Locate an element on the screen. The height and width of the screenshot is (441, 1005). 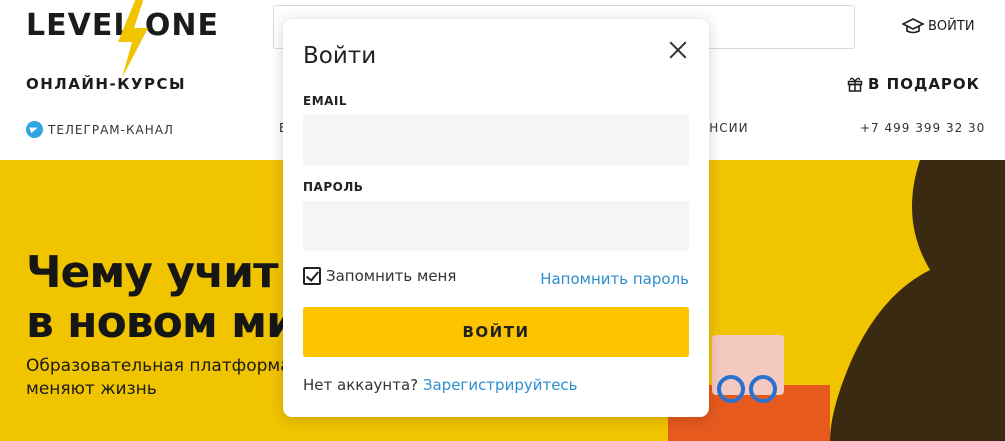
password-label: ПАРОЛЬ is located at coordinates (333, 187).